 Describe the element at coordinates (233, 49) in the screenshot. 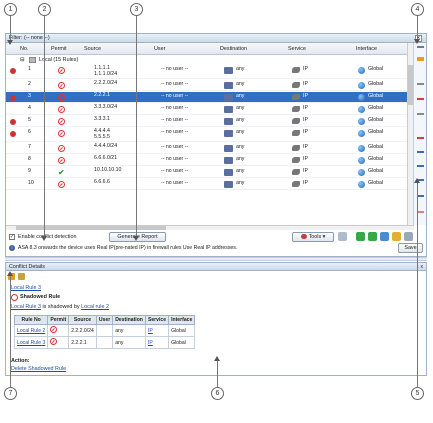

I see `col-destination: Destination` at that location.